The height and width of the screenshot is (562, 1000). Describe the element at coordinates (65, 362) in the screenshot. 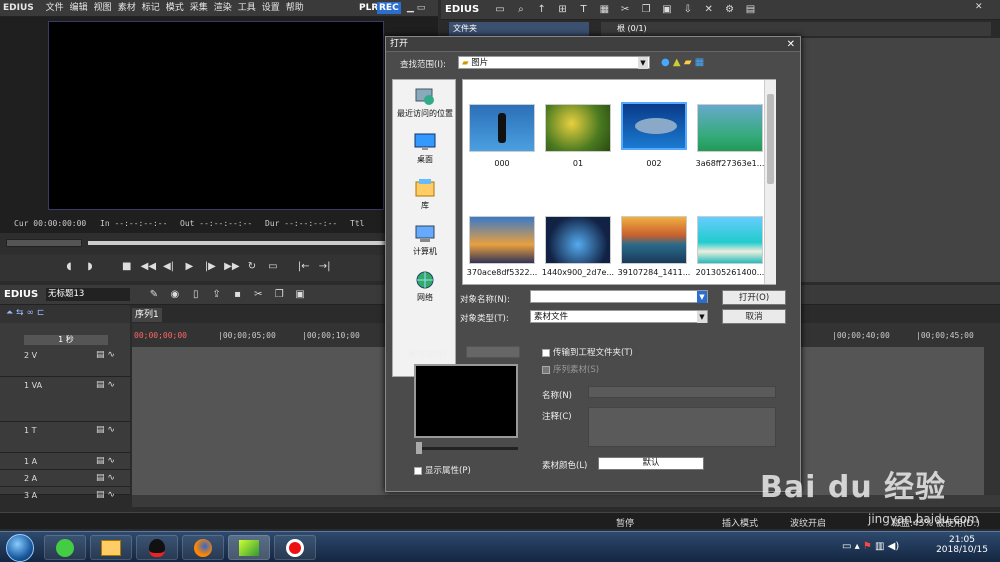

I see `track-header: 2 V ▤ ∿` at that location.